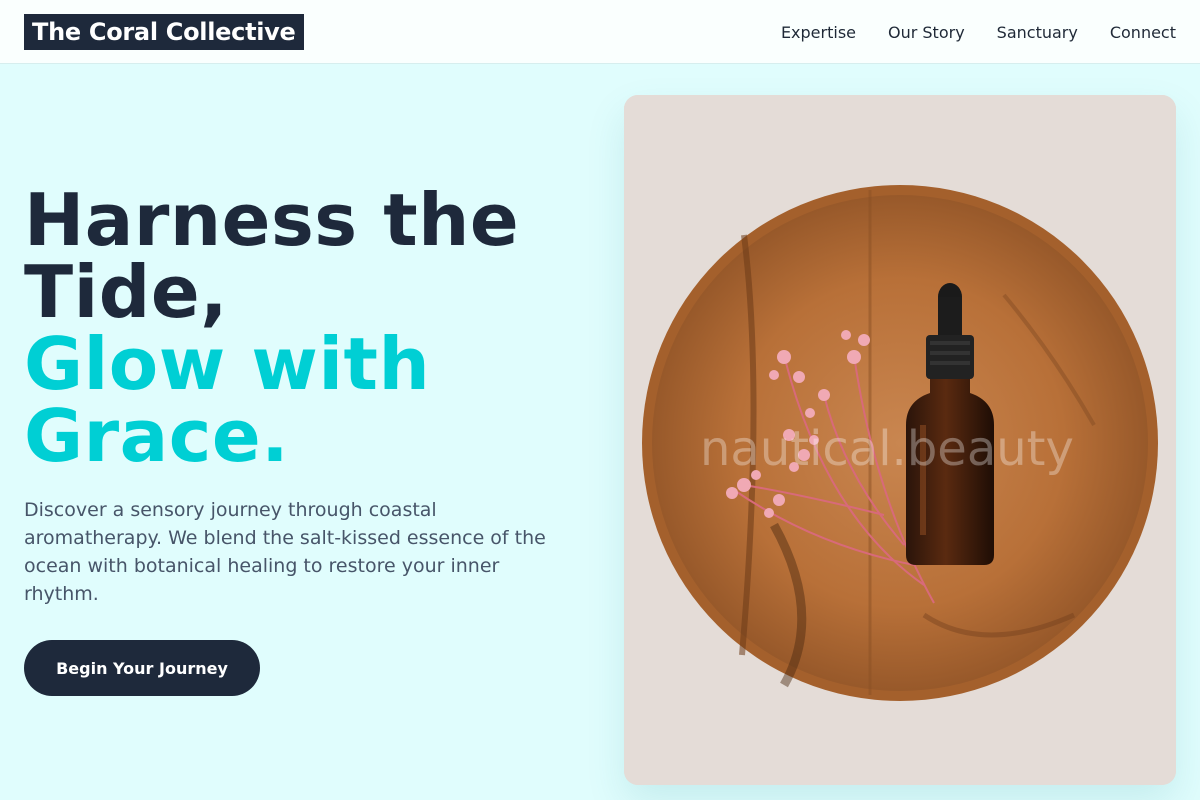 The image size is (1200, 800). I want to click on hero-title-line-3: Glow with, so click(227, 364).